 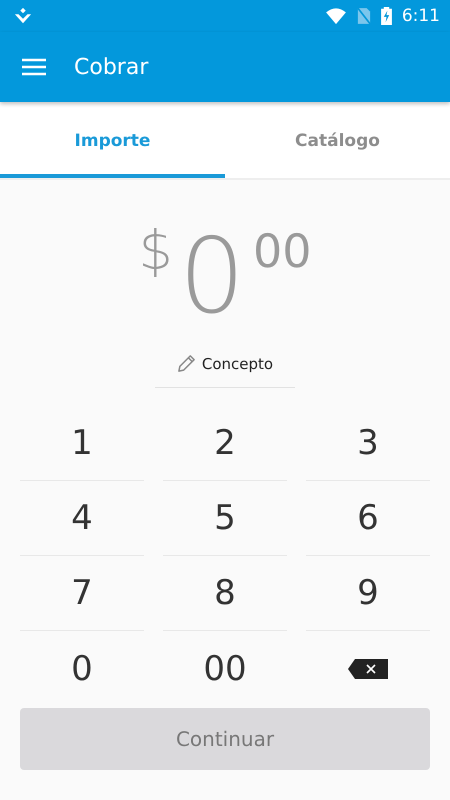 I want to click on clock: 6:11, so click(x=421, y=16).